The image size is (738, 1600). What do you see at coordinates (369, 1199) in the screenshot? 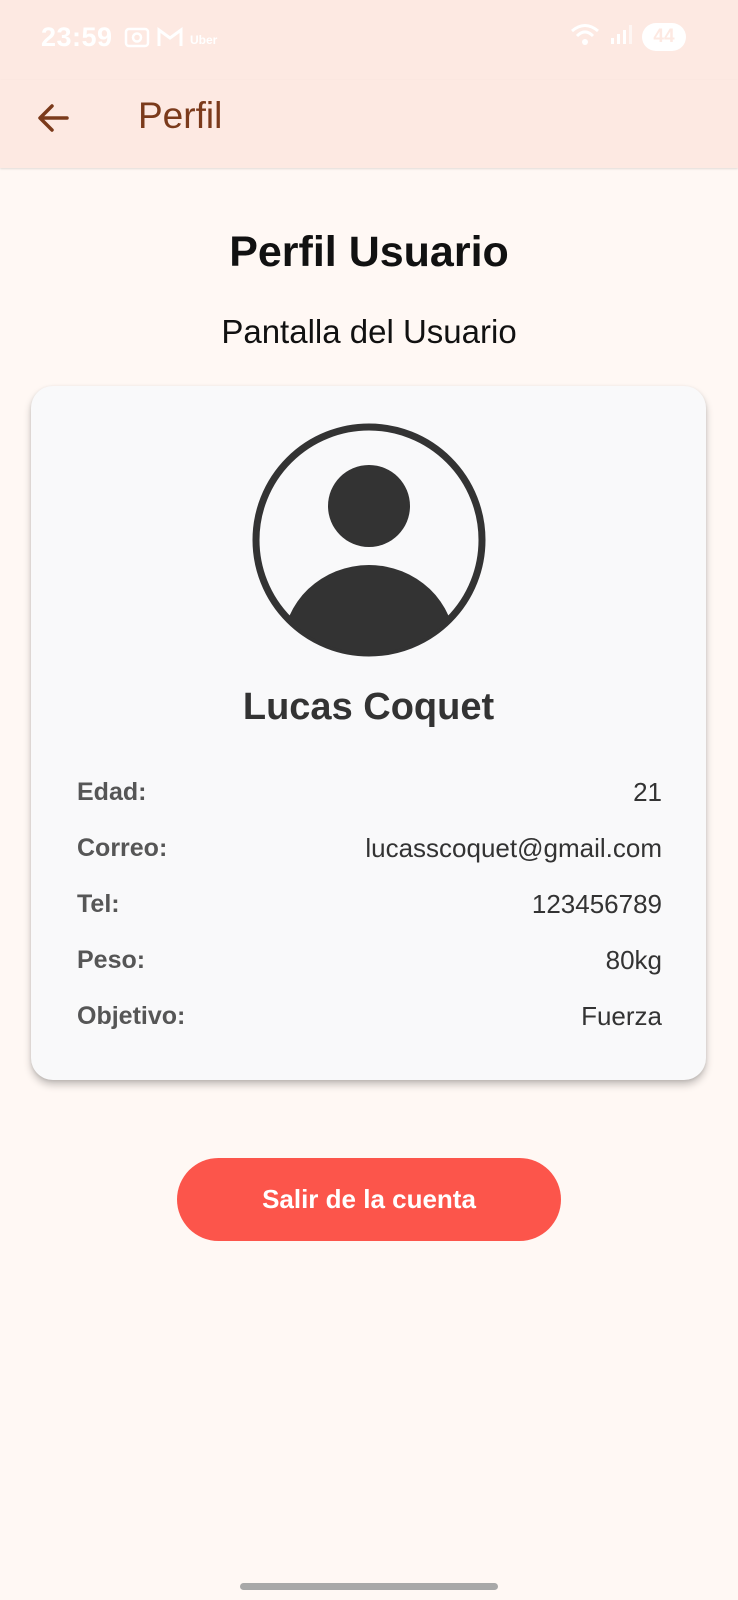
I see `logout-button: Salir de la cuenta` at bounding box center [369, 1199].